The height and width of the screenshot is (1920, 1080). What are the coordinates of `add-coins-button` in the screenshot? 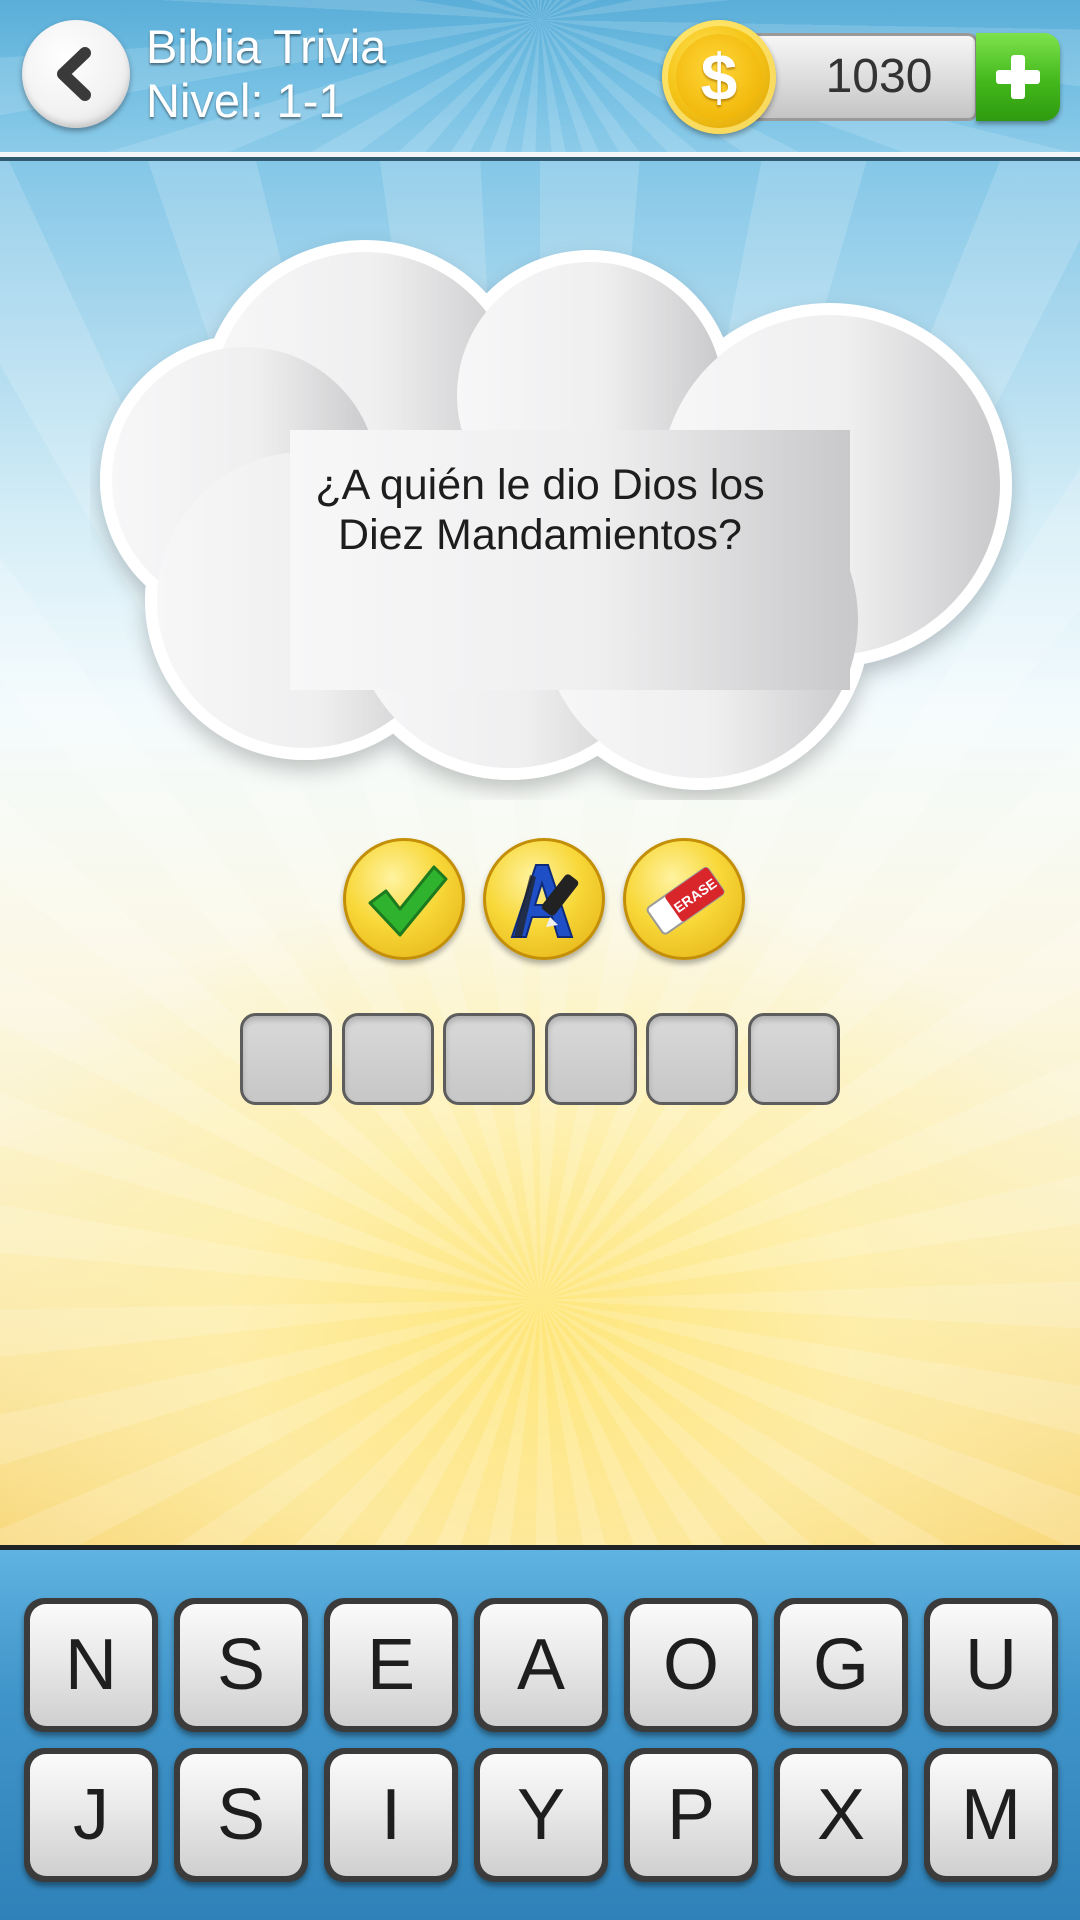 It's located at (1018, 77).